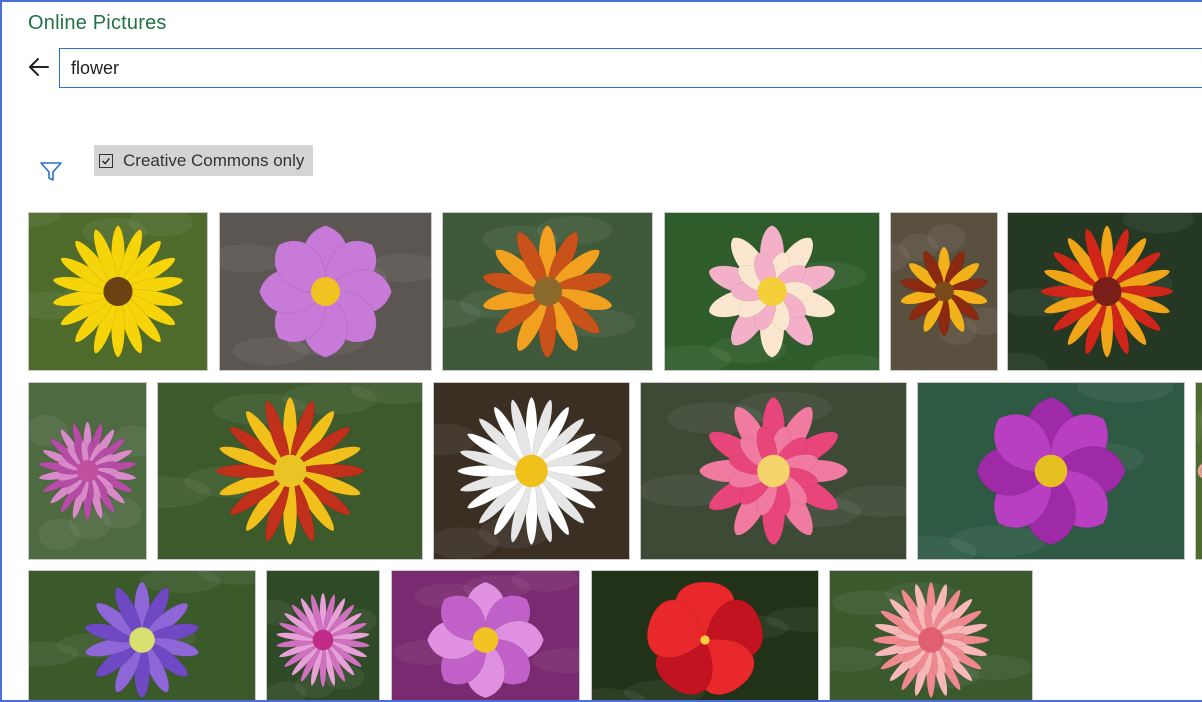 Image resolution: width=1202 pixels, height=702 pixels. I want to click on image-tile-white-daisy, so click(531, 471).